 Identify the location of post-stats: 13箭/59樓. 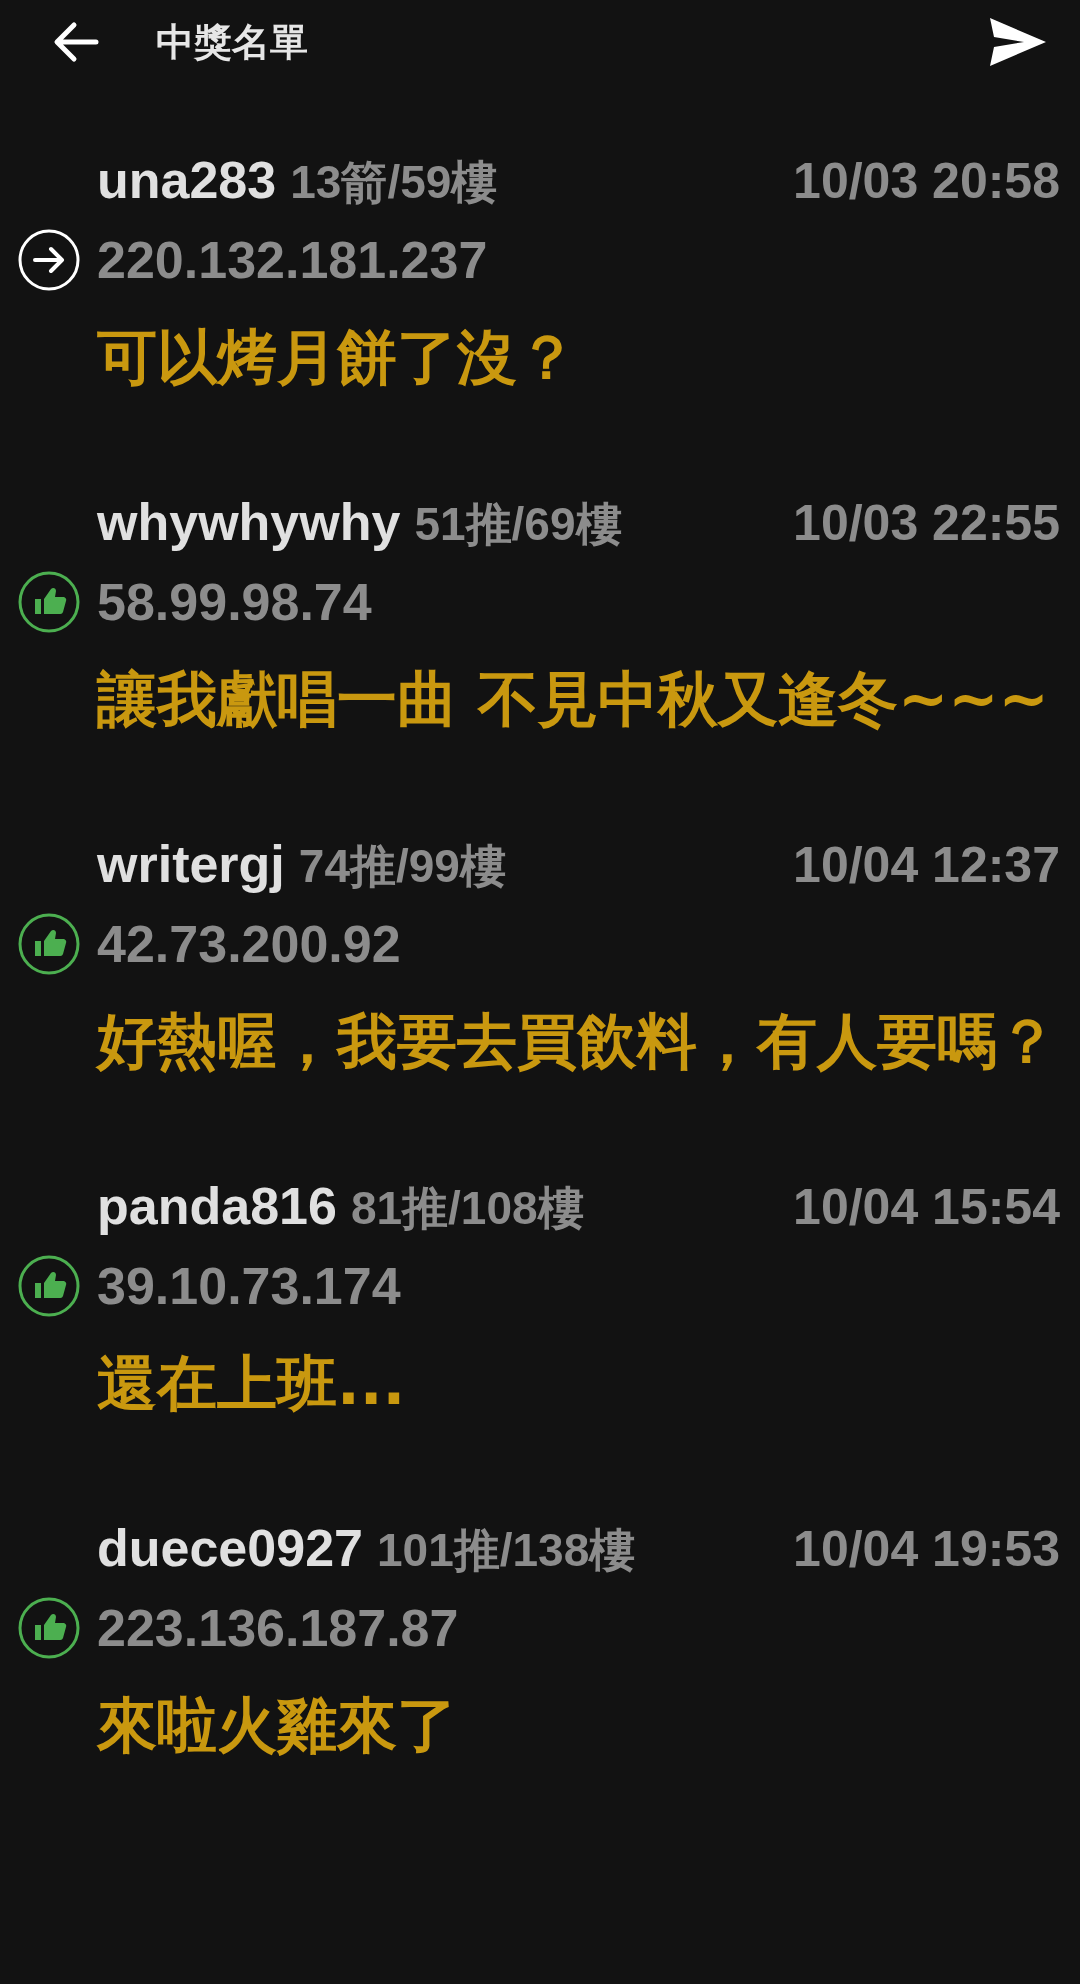
(394, 182).